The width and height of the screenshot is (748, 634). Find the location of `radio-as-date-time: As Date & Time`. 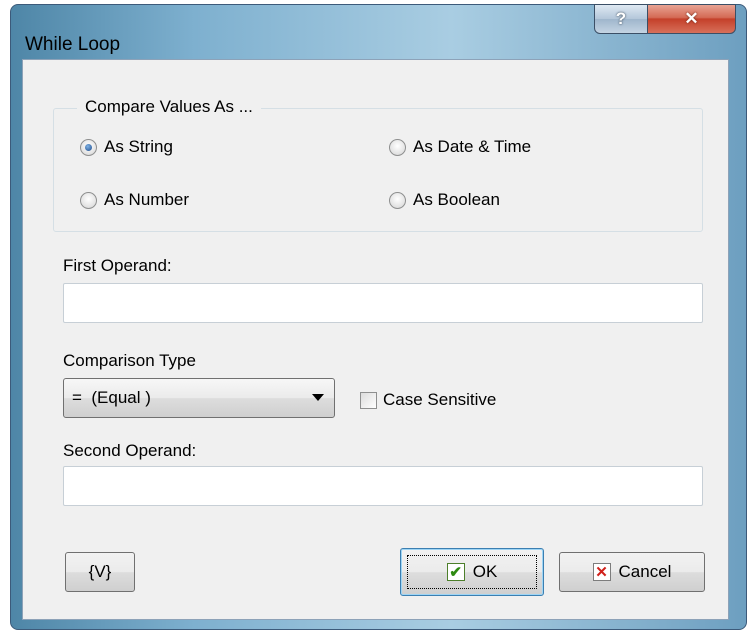

radio-as-date-time: As Date & Time is located at coordinates (460, 147).